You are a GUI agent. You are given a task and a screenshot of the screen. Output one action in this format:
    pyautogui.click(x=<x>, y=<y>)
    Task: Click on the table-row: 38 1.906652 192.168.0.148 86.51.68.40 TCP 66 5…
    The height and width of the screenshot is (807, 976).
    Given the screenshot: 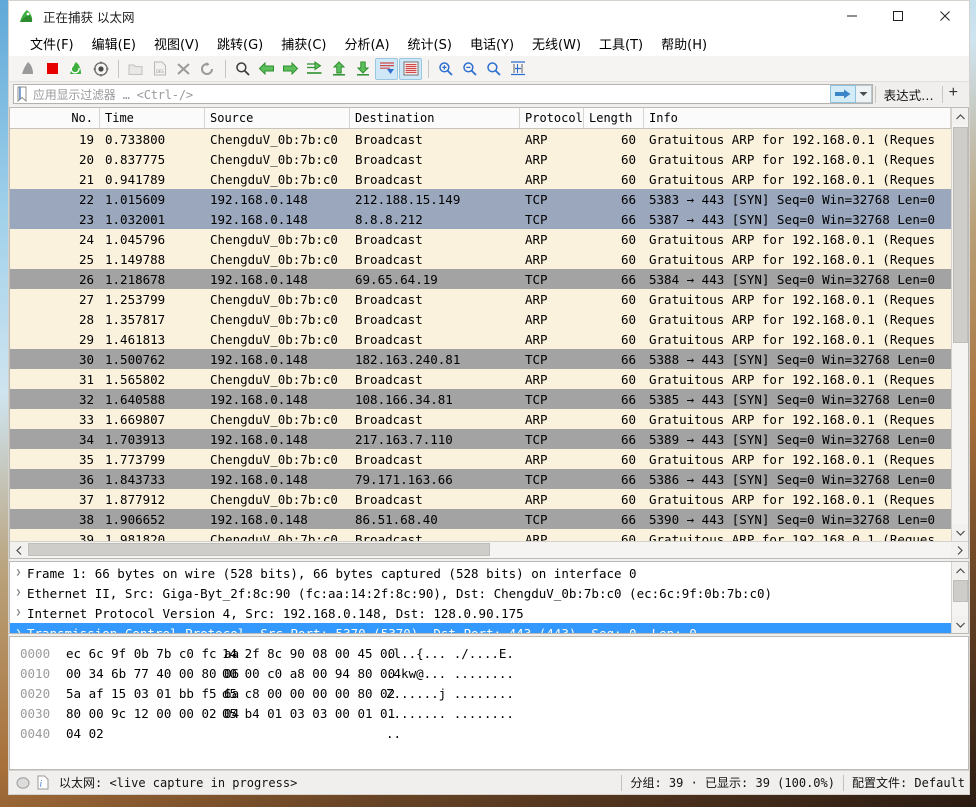 What is the action you would take?
    pyautogui.click(x=480, y=519)
    